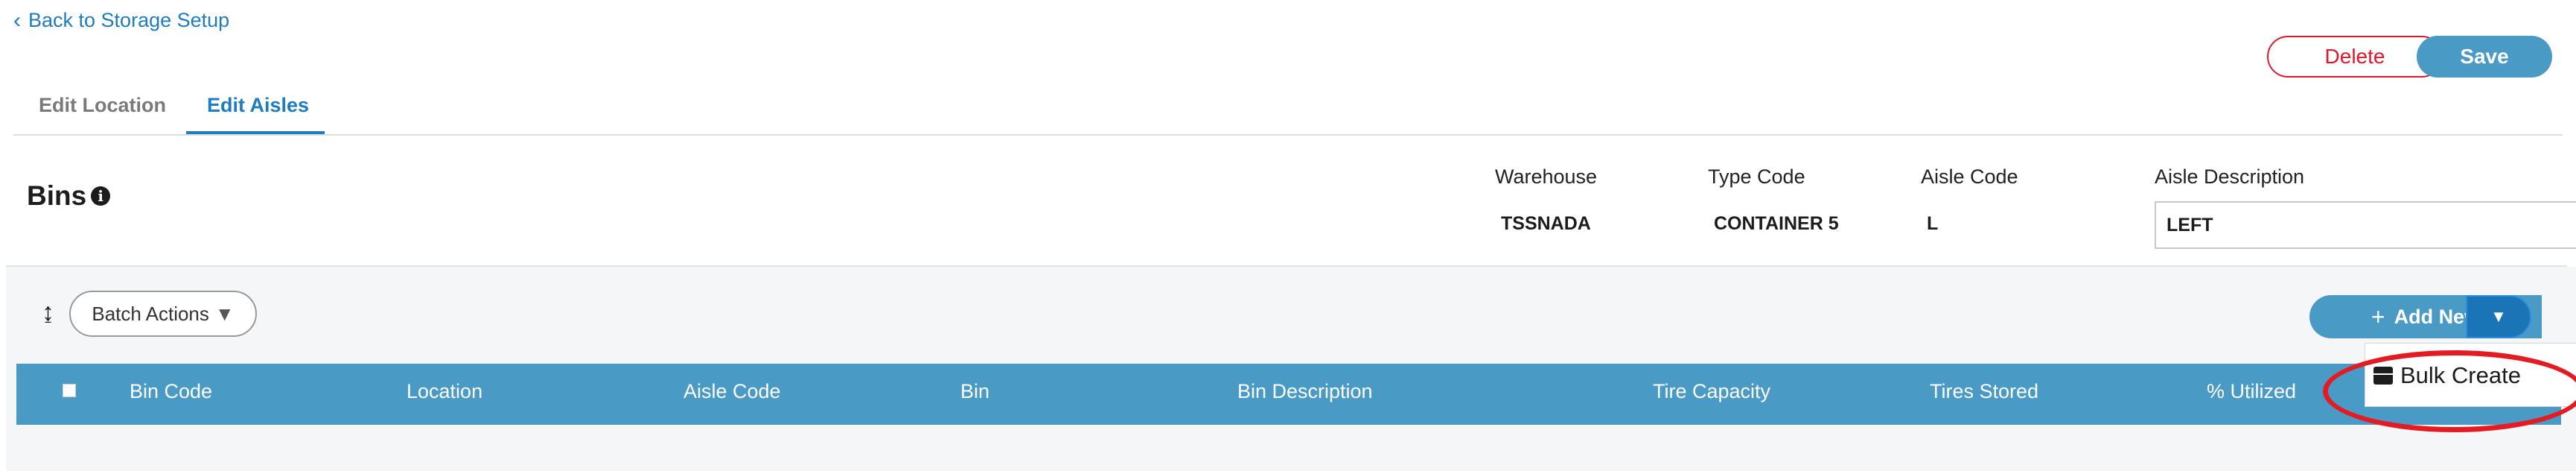 The image size is (2576, 471). I want to click on sort-icon: ↨, so click(48, 312).